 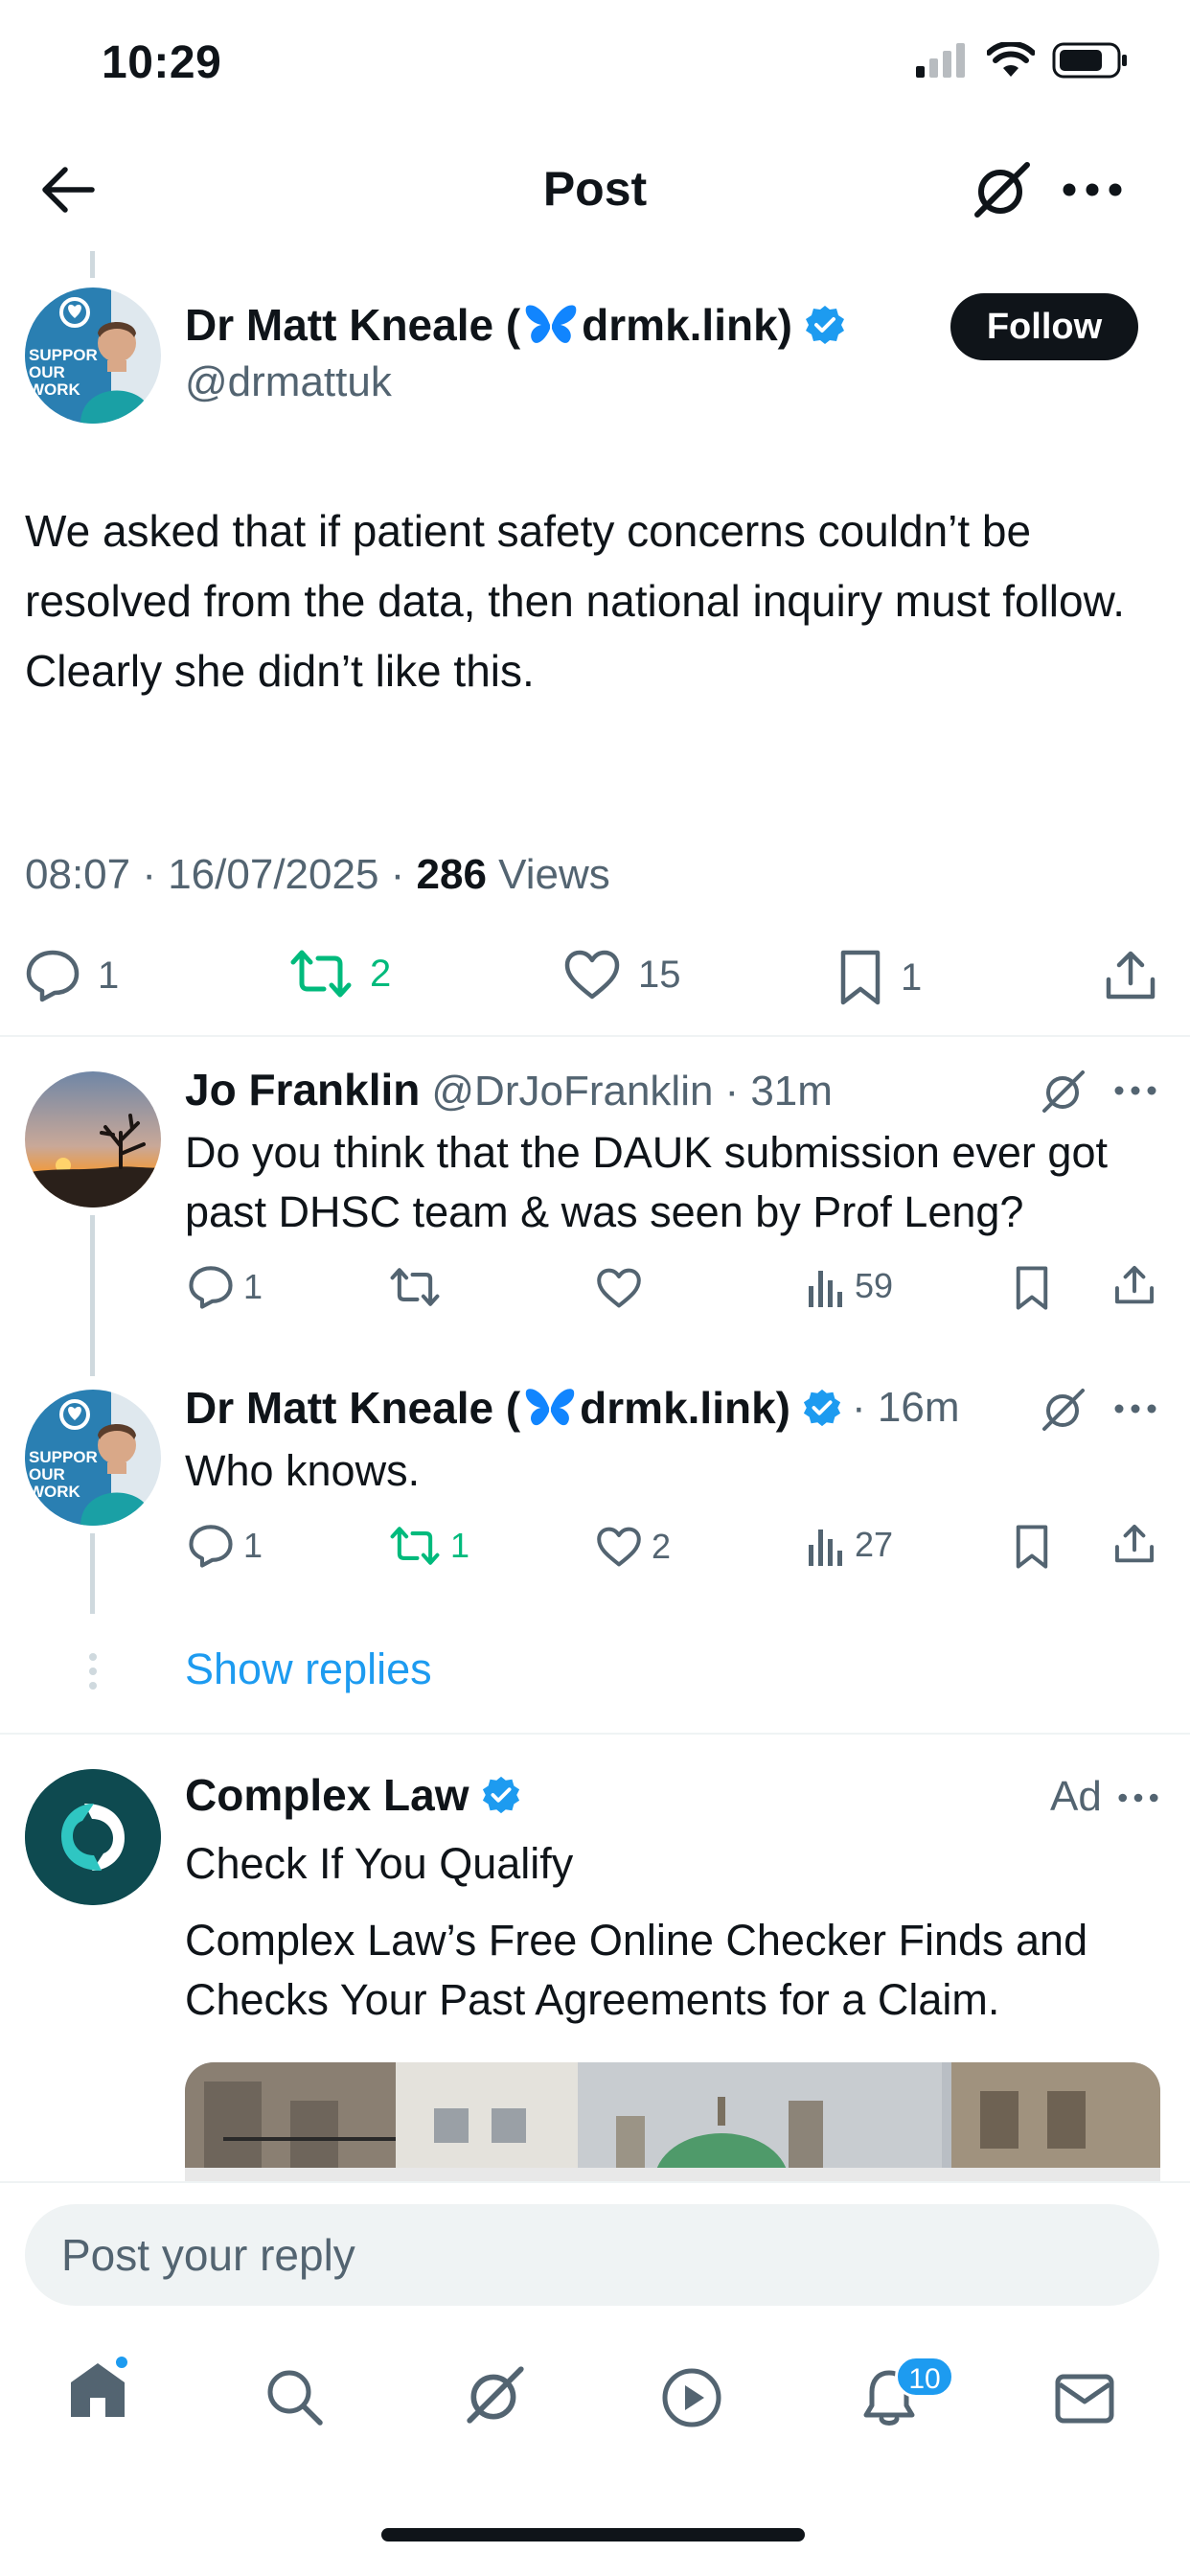 I want to click on follow-button: Follow, so click(x=1044, y=327).